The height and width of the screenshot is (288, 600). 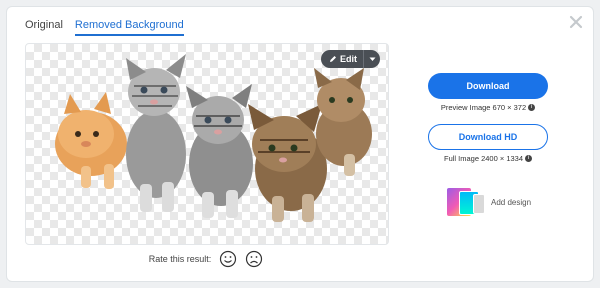 I want to click on hd-meta-text: Full Image 2400 × 1334, so click(x=483, y=158).